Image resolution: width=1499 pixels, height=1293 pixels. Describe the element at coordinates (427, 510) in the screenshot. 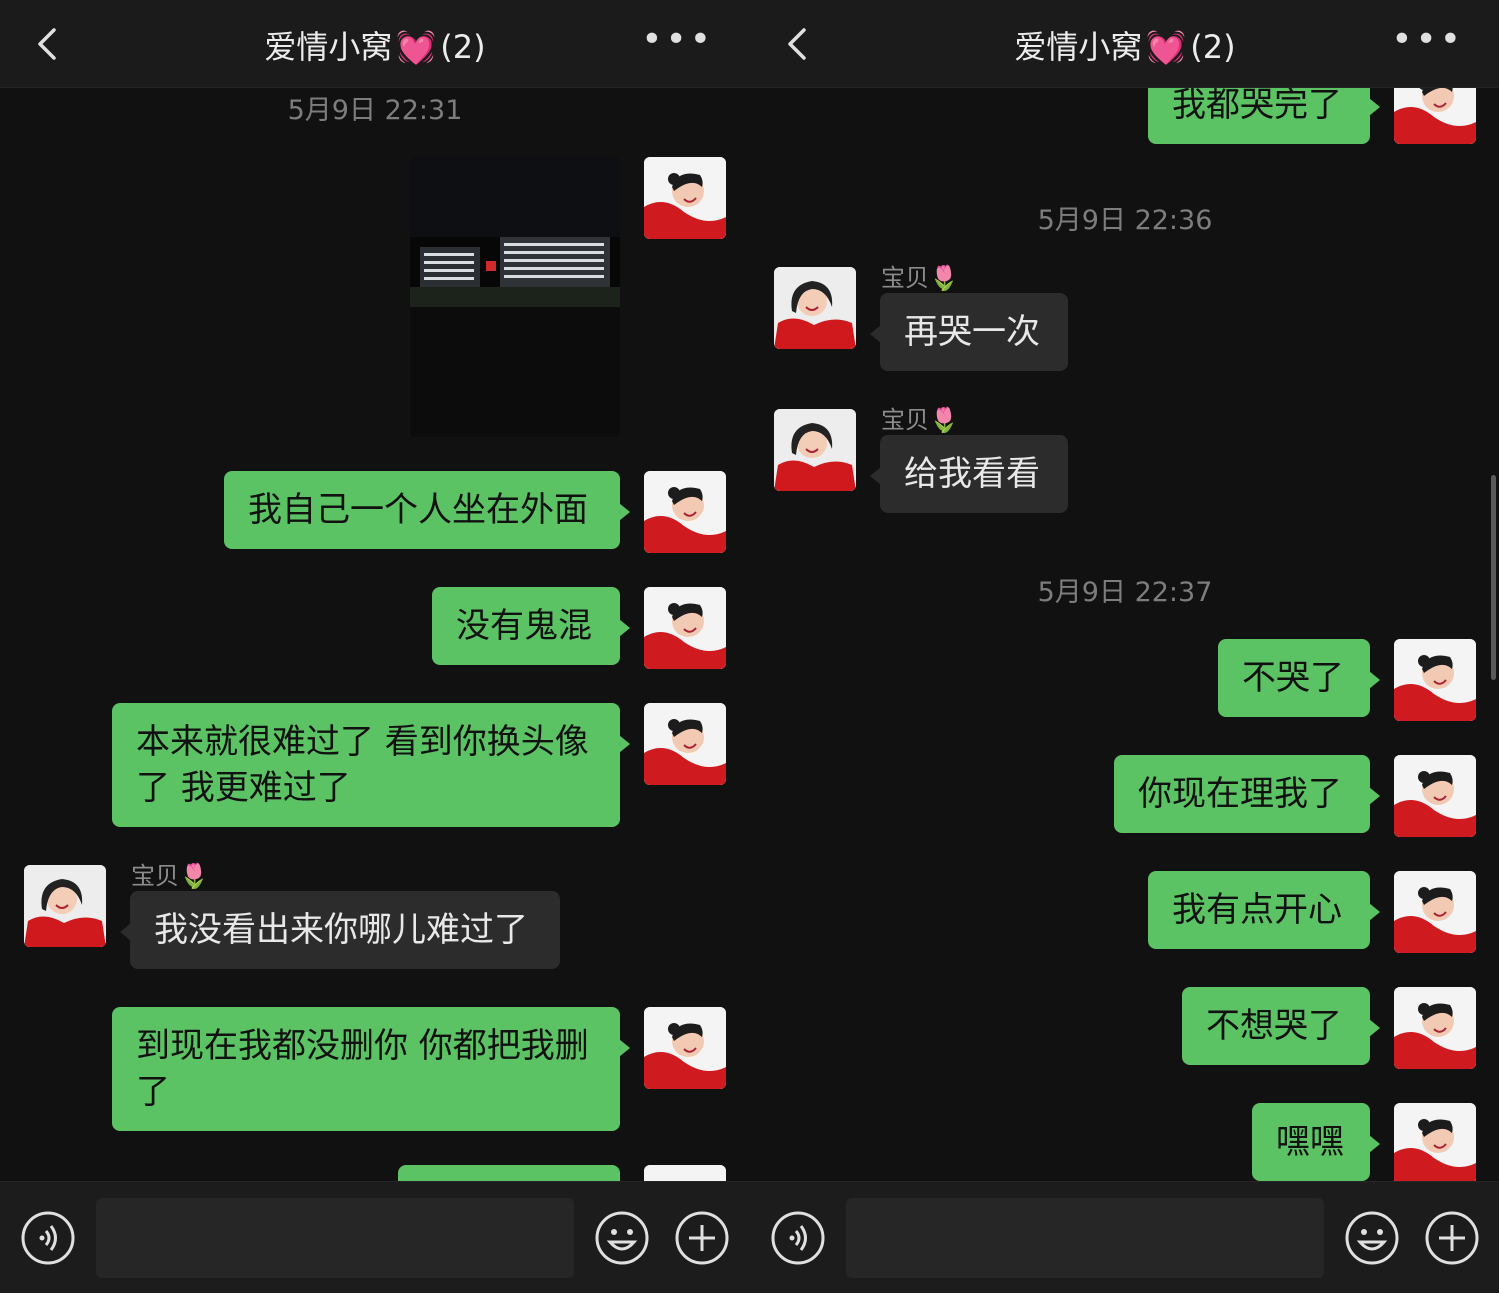

I see `message-bubble-out: 我自己一个人坐在外面` at that location.